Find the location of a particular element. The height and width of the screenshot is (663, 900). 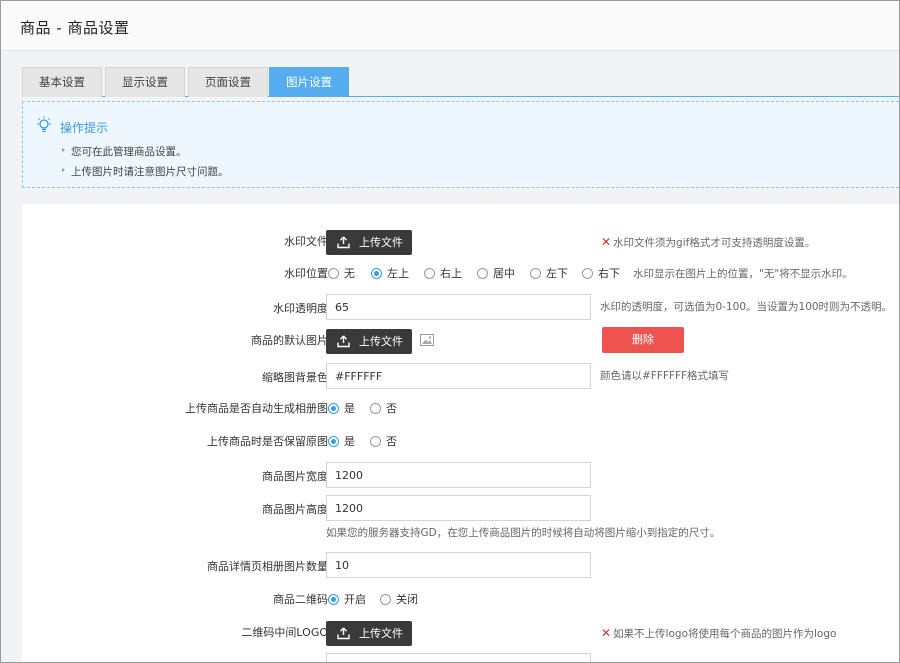

row-thumb-bg: 缩略图背景色： 颜色请以#FFFFFF格式填写 is located at coordinates (460, 378).